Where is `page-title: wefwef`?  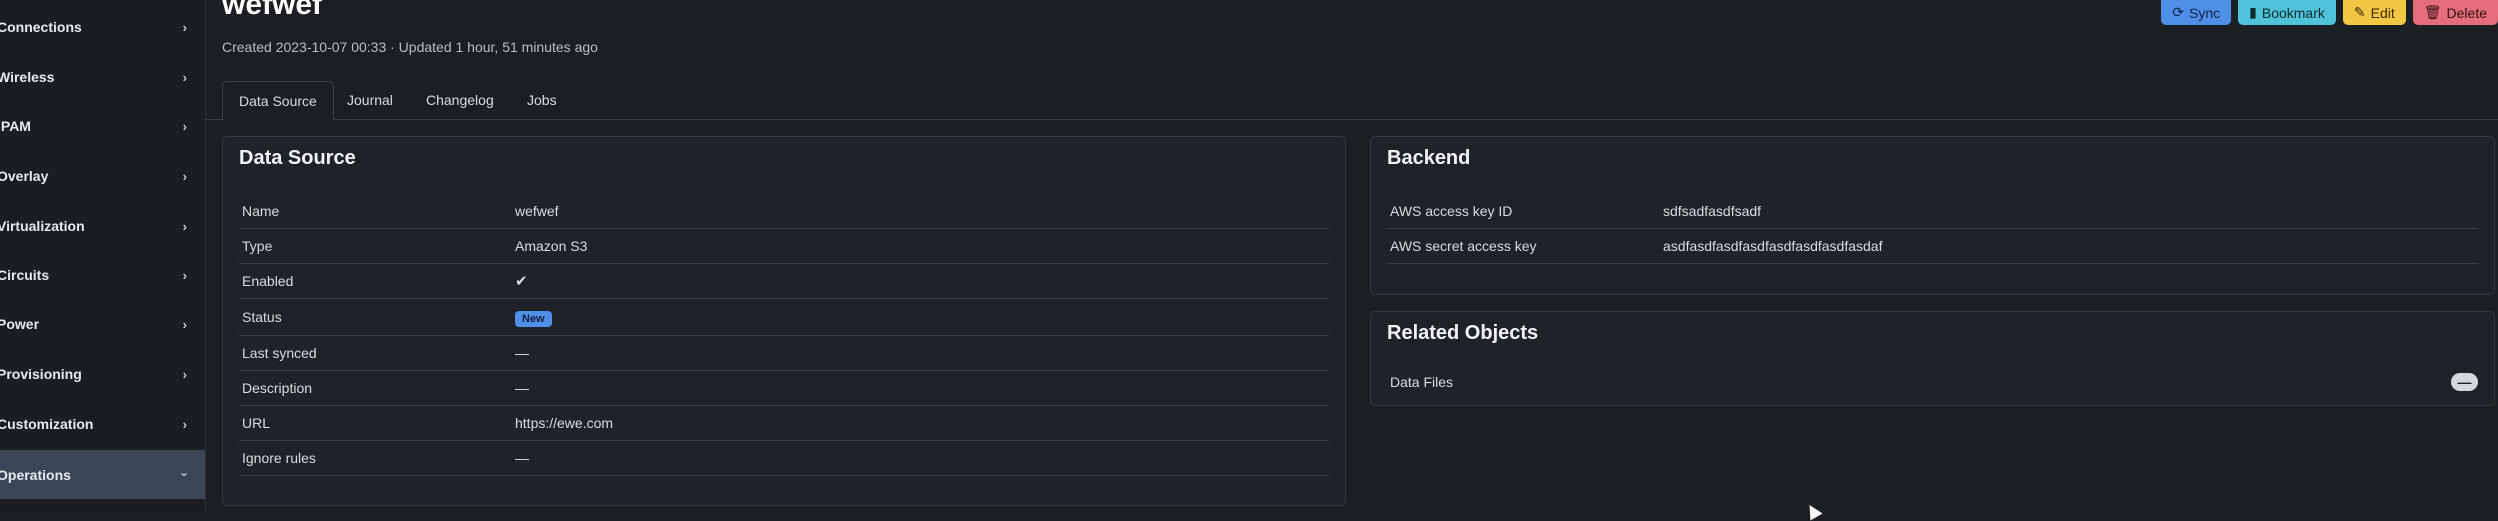
page-title: wefwef is located at coordinates (272, 10).